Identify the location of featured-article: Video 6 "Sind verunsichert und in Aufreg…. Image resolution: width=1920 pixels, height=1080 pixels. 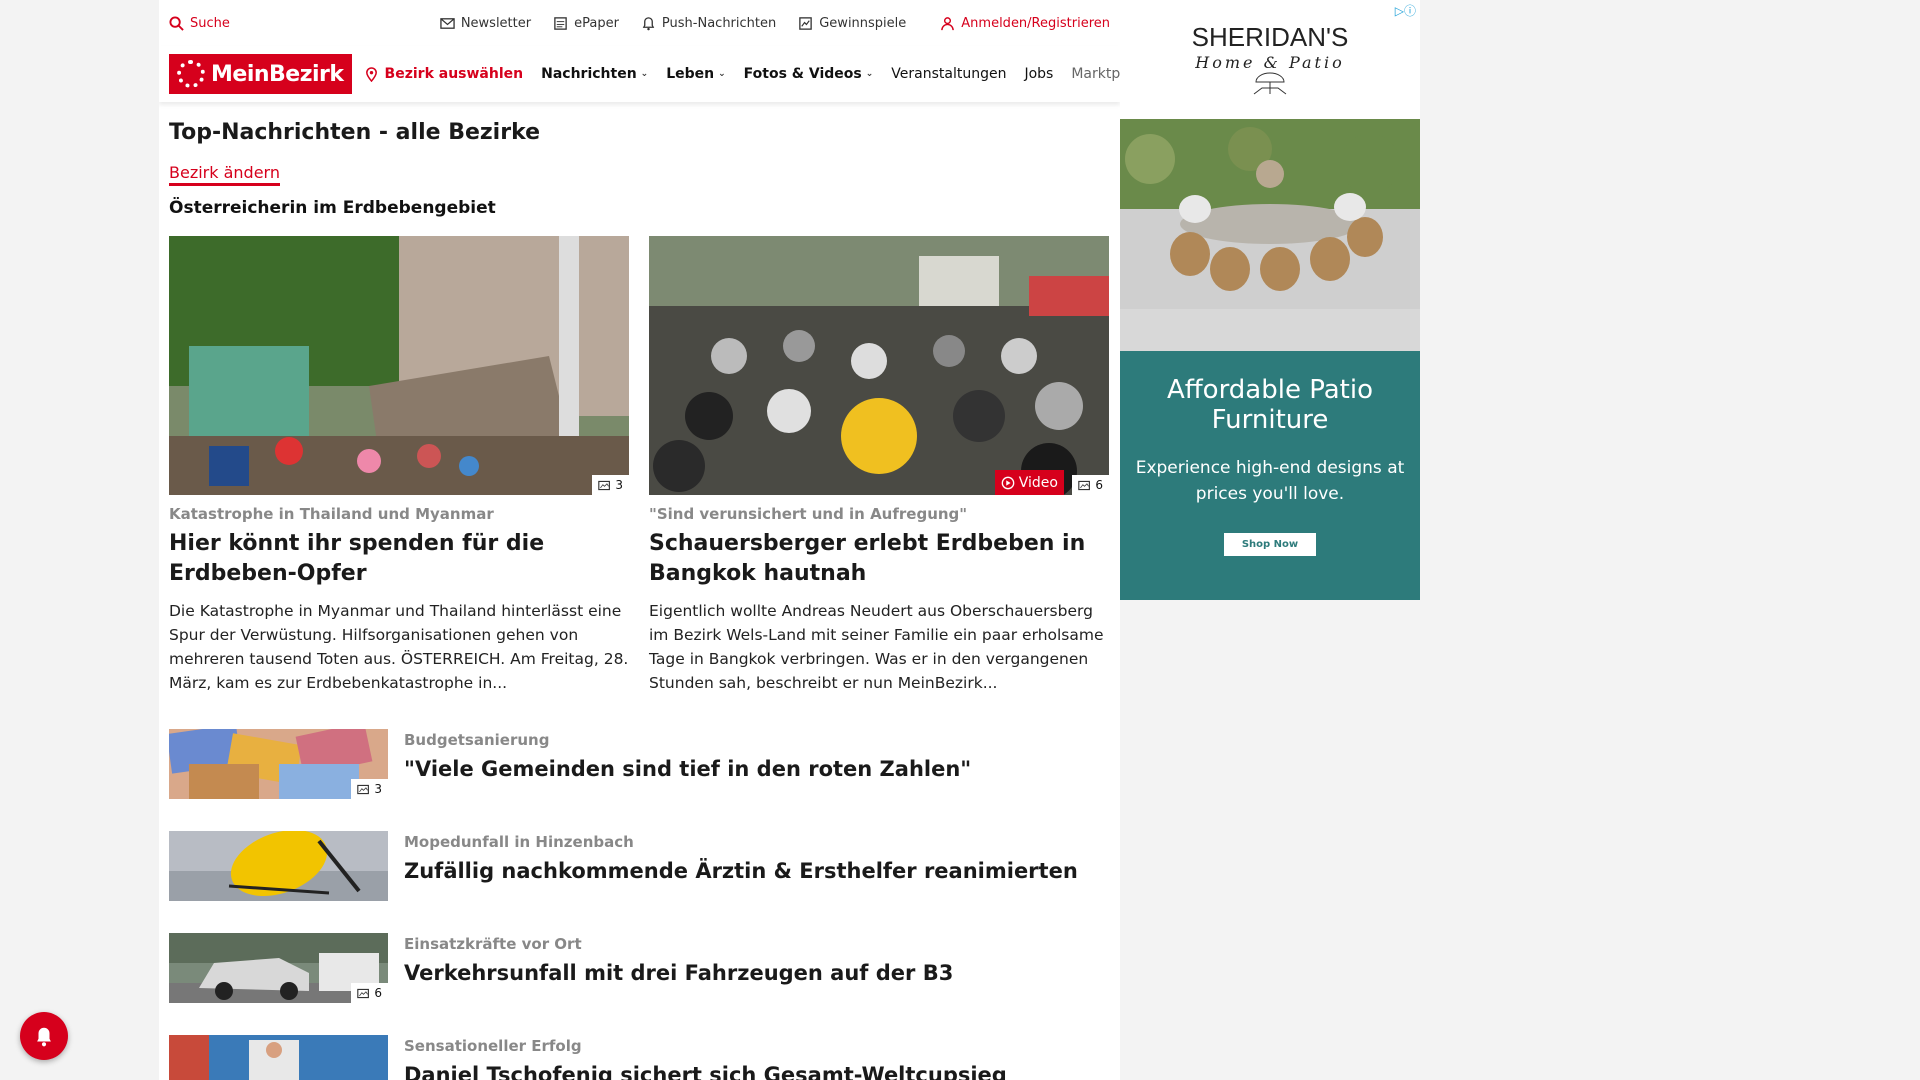
(879, 465).